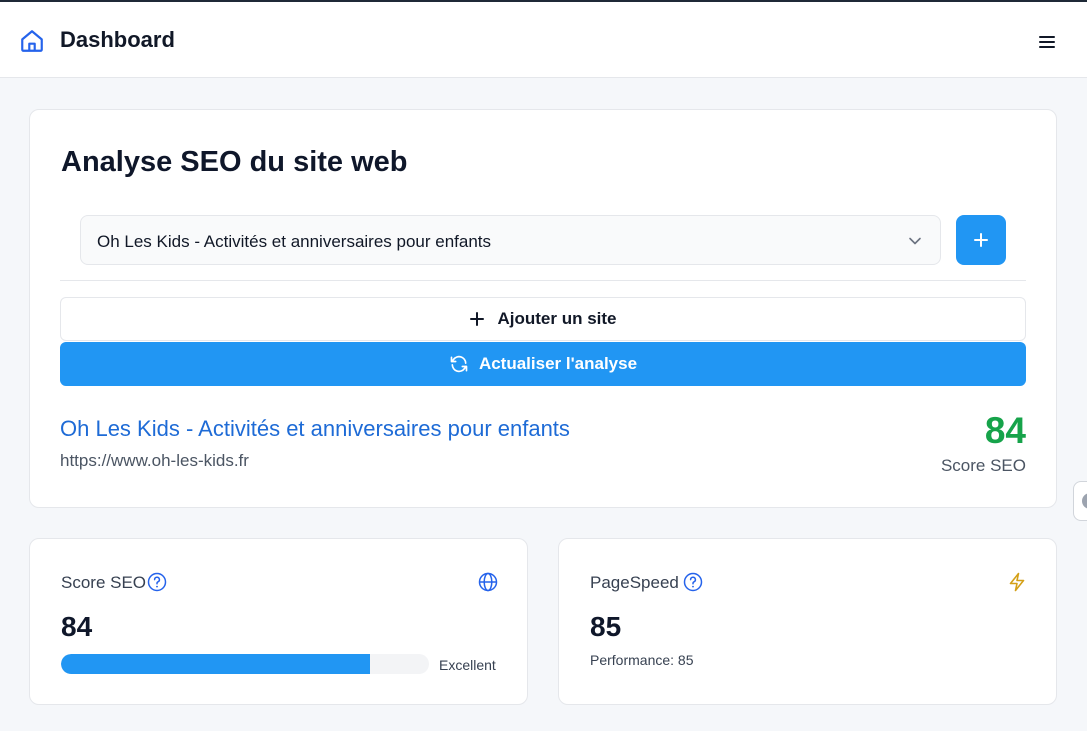  I want to click on add-site-label: Ajouter un site, so click(557, 318).